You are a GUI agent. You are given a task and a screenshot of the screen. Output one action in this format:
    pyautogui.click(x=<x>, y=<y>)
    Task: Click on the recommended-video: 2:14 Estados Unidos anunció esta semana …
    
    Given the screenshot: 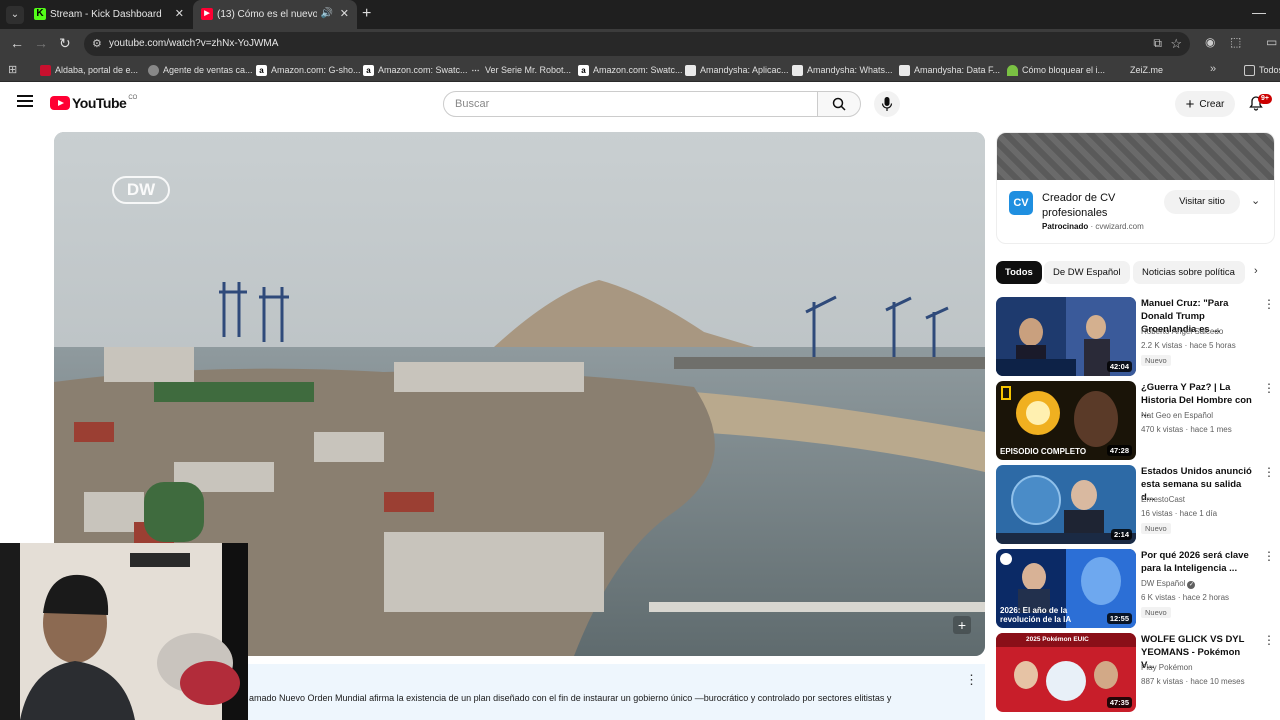 What is the action you would take?
    pyautogui.click(x=1138, y=505)
    